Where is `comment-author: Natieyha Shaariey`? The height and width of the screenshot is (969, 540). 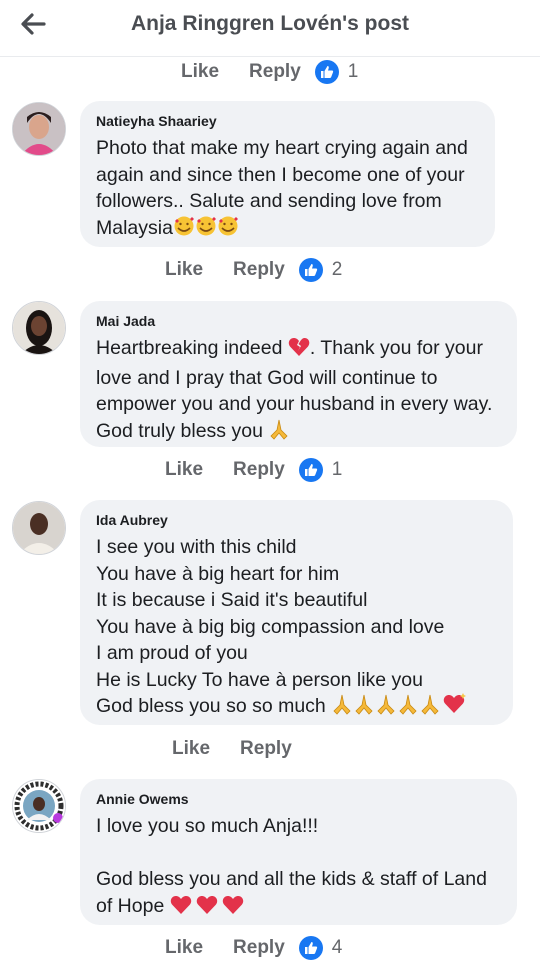
comment-author: Natieyha Shaariey is located at coordinates (287, 121).